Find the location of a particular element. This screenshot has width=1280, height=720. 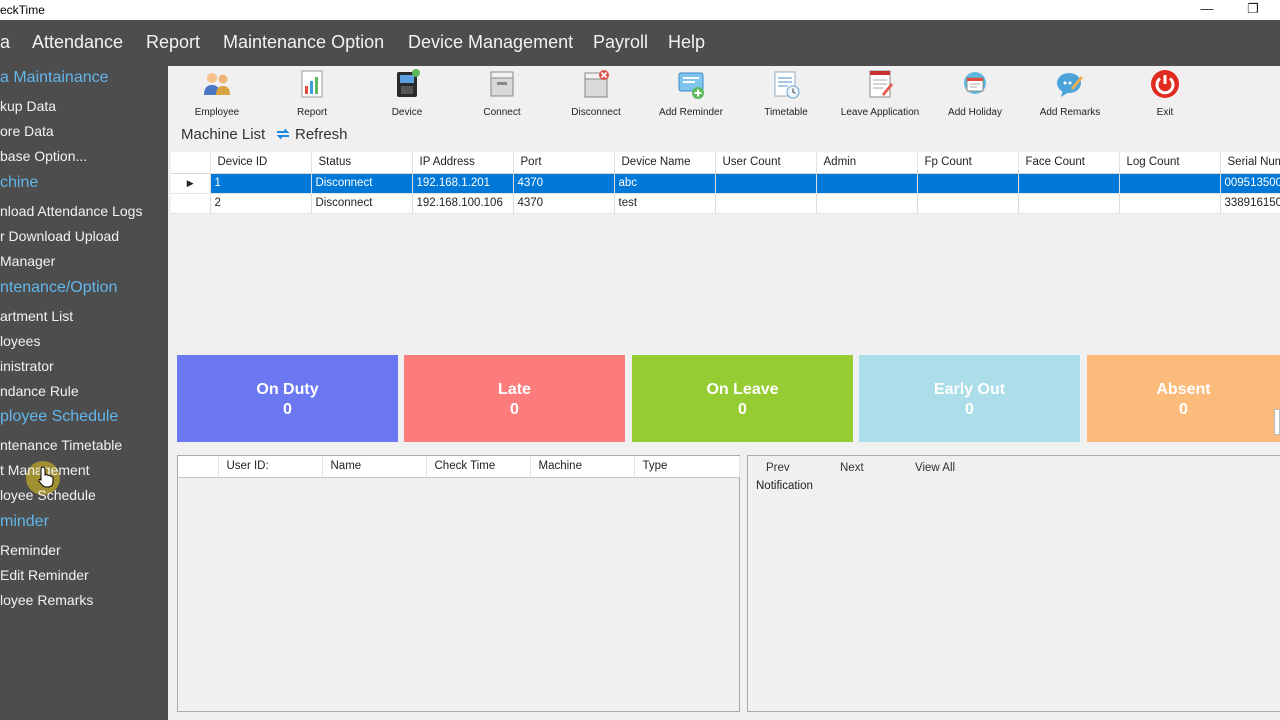

connect-button: Connect is located at coordinates (502, 93).